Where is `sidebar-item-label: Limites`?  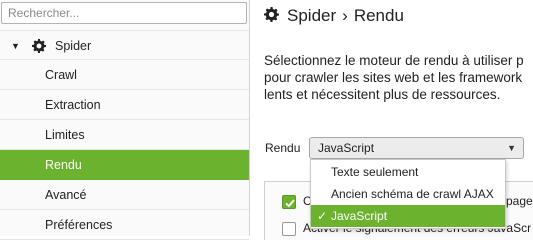
sidebar-item-label: Limites is located at coordinates (65, 135).